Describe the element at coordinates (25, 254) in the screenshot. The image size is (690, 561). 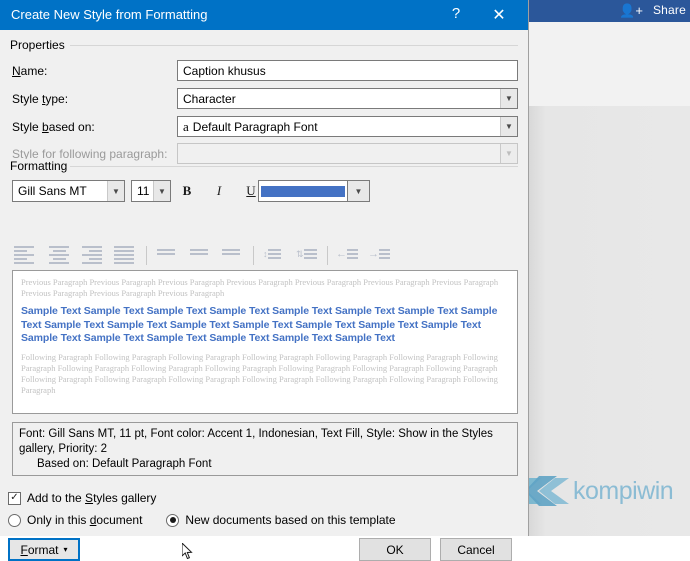
I see `align-left-icon` at that location.